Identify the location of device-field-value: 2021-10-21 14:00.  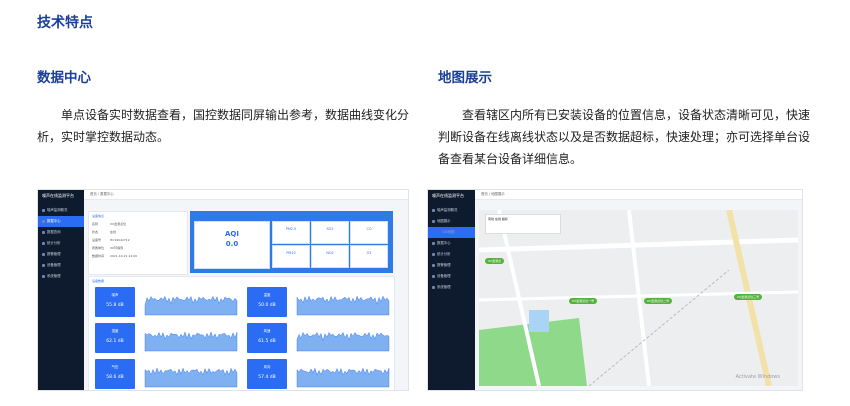
(124, 256).